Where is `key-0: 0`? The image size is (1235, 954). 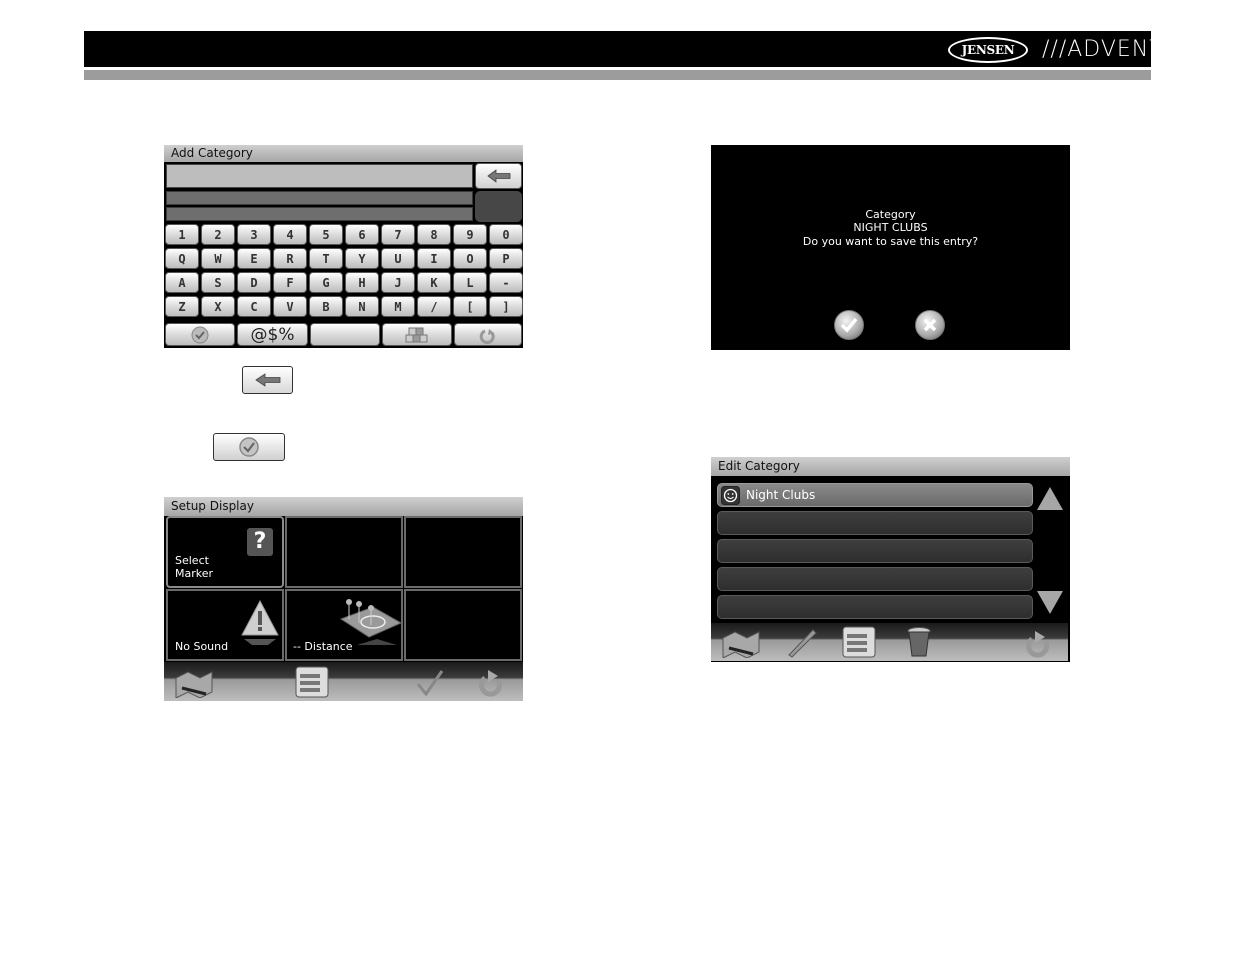 key-0: 0 is located at coordinates (506, 234).